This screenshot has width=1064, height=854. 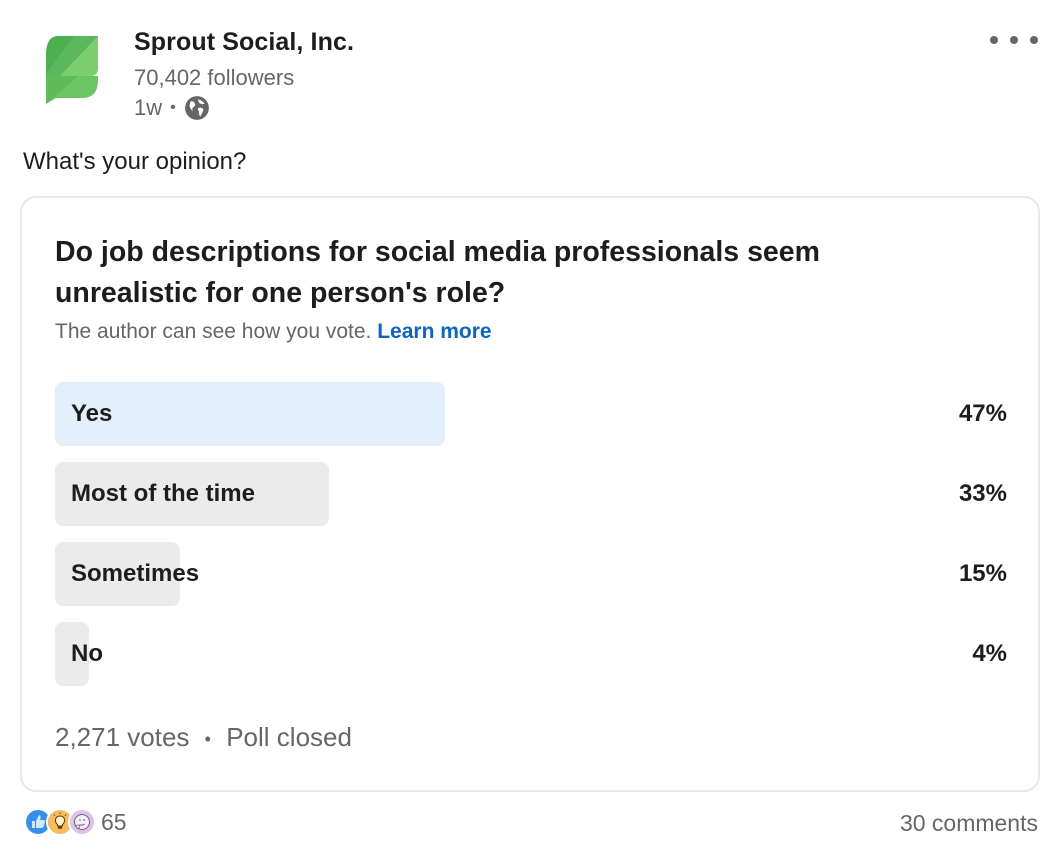 What do you see at coordinates (92, 413) in the screenshot?
I see `poll-option-label: Yes` at bounding box center [92, 413].